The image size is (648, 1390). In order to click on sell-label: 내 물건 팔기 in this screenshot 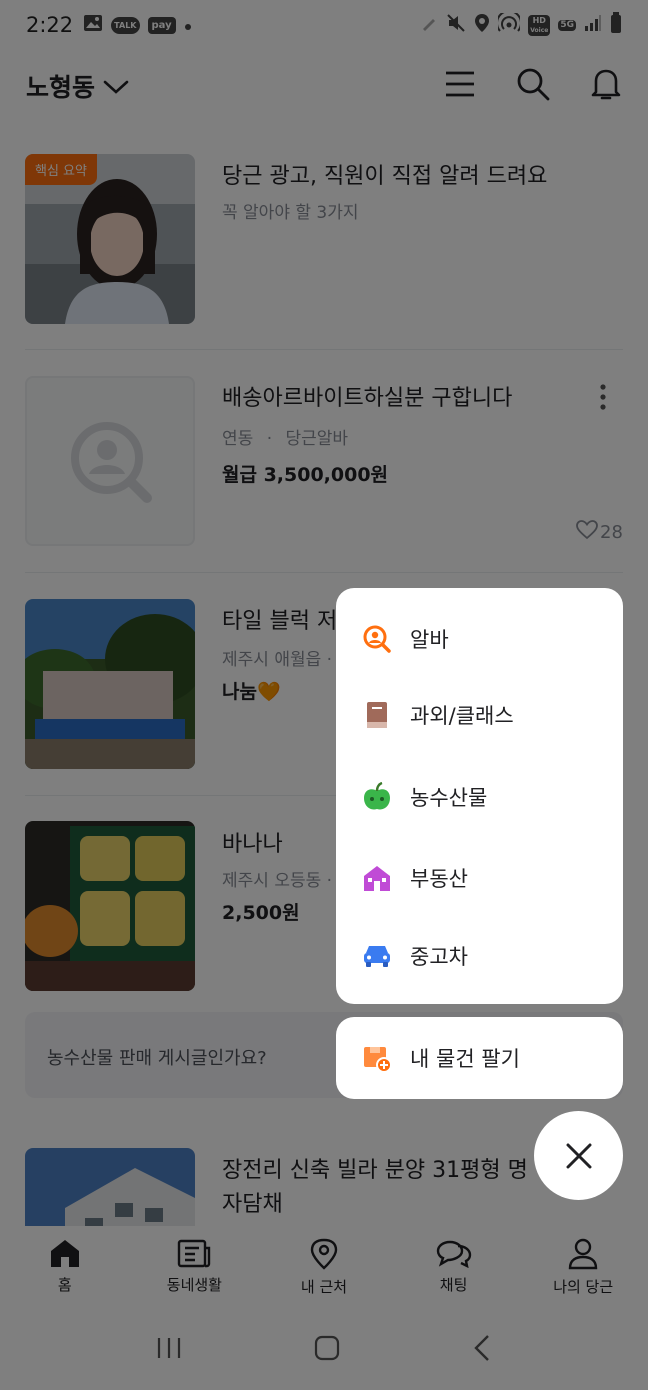, I will do `click(465, 1059)`.